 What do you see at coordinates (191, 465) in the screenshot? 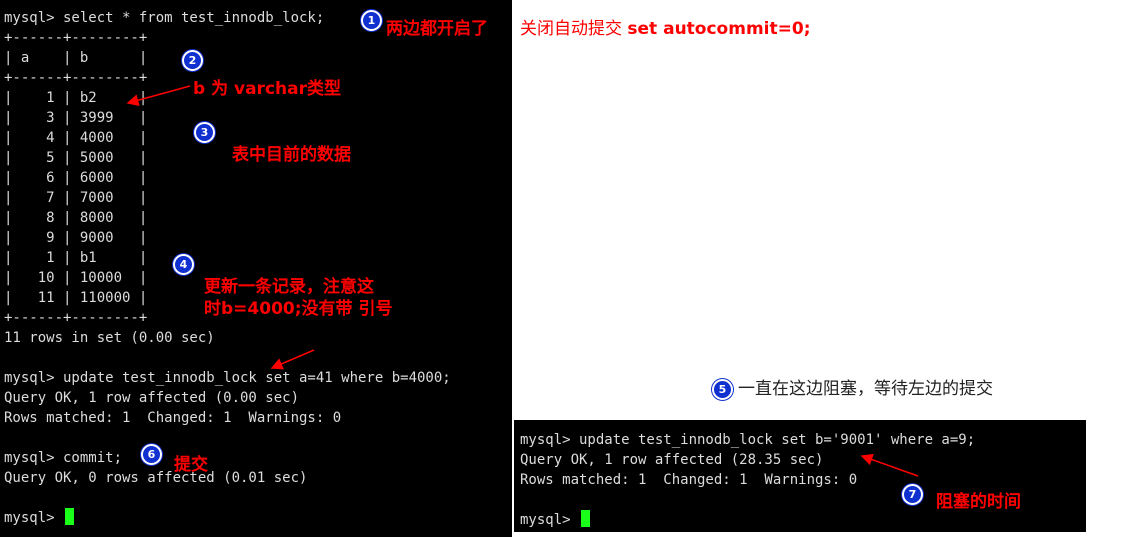
I see `annotation-6-commit: 提交` at bounding box center [191, 465].